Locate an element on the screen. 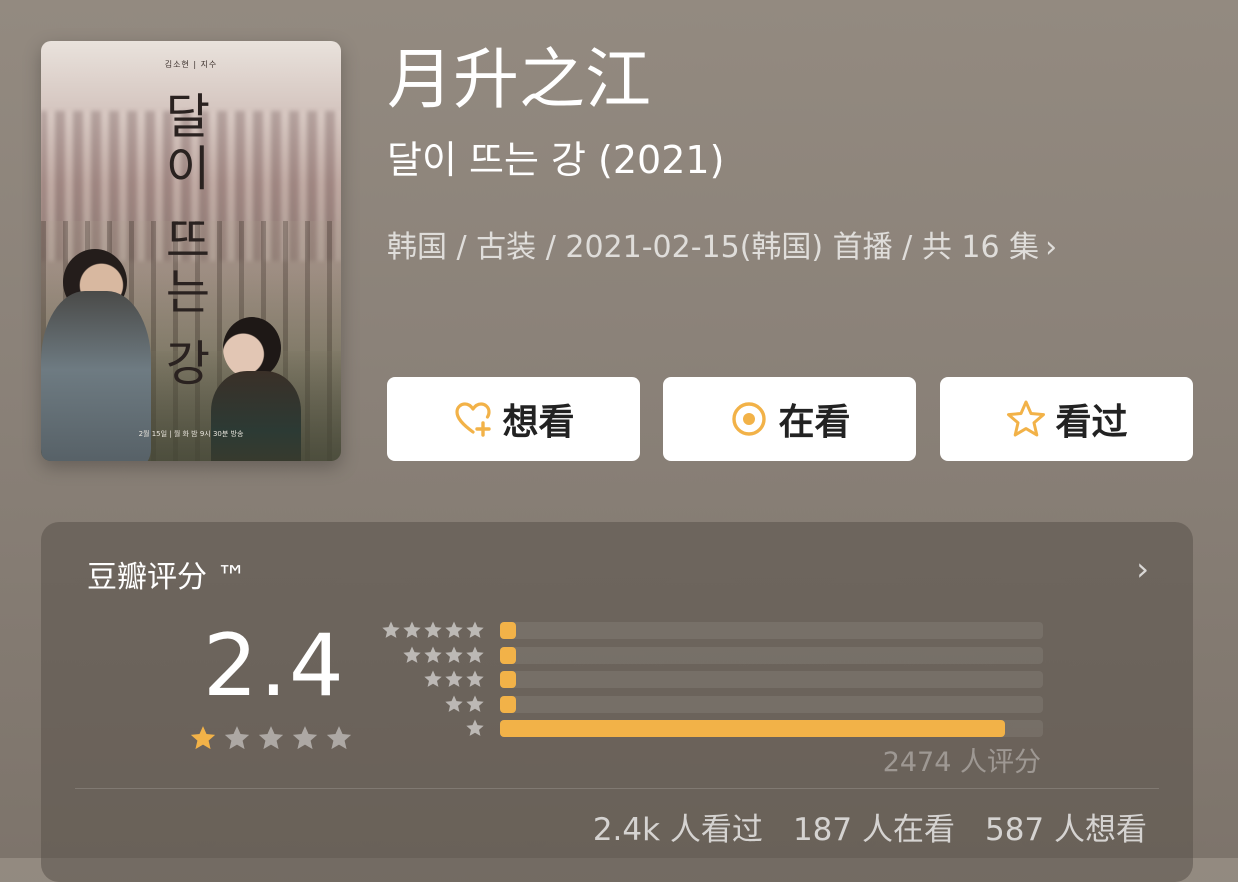  rating-row-1-star is located at coordinates (711, 728).